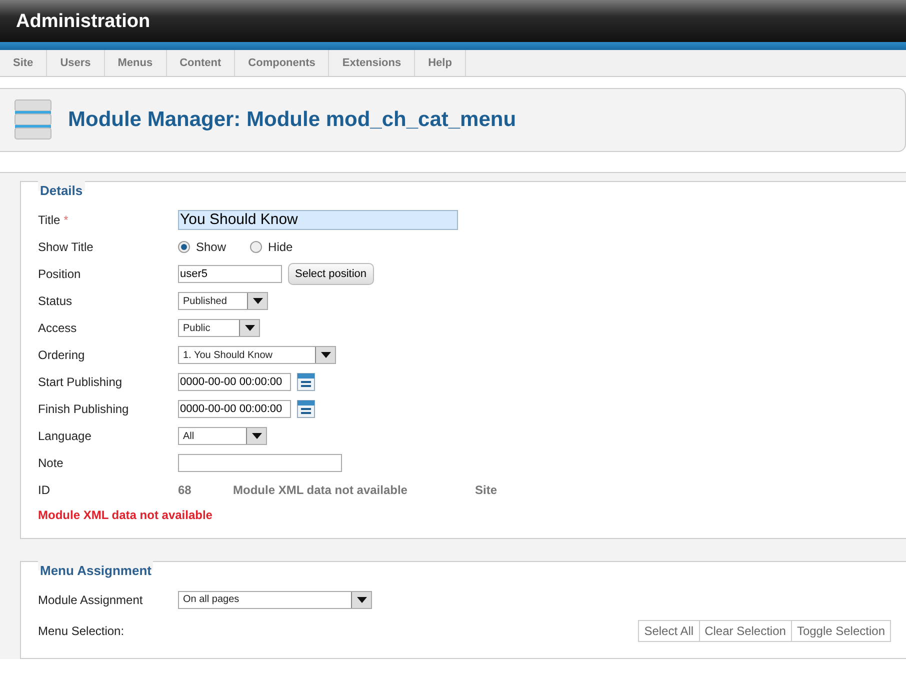  I want to click on page-title: Module Manager: Module mod_ch_cat_menu, so click(292, 120).